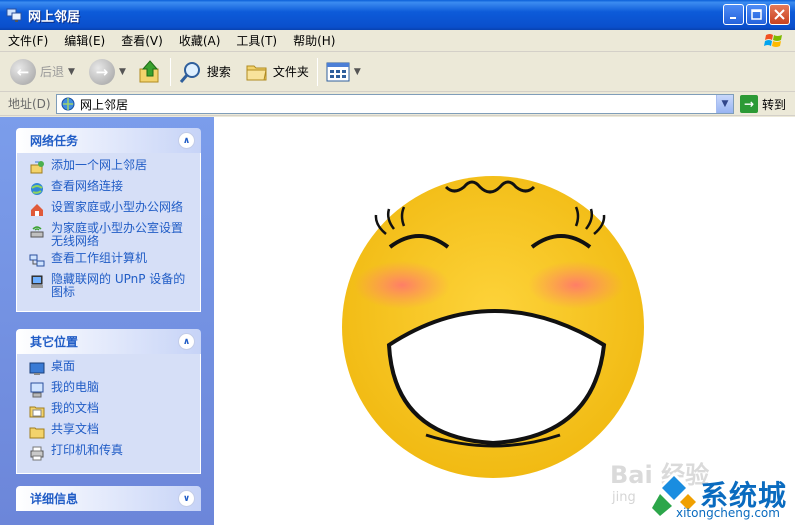  I want to click on place-shared-documents: 共享文档, so click(111, 431).